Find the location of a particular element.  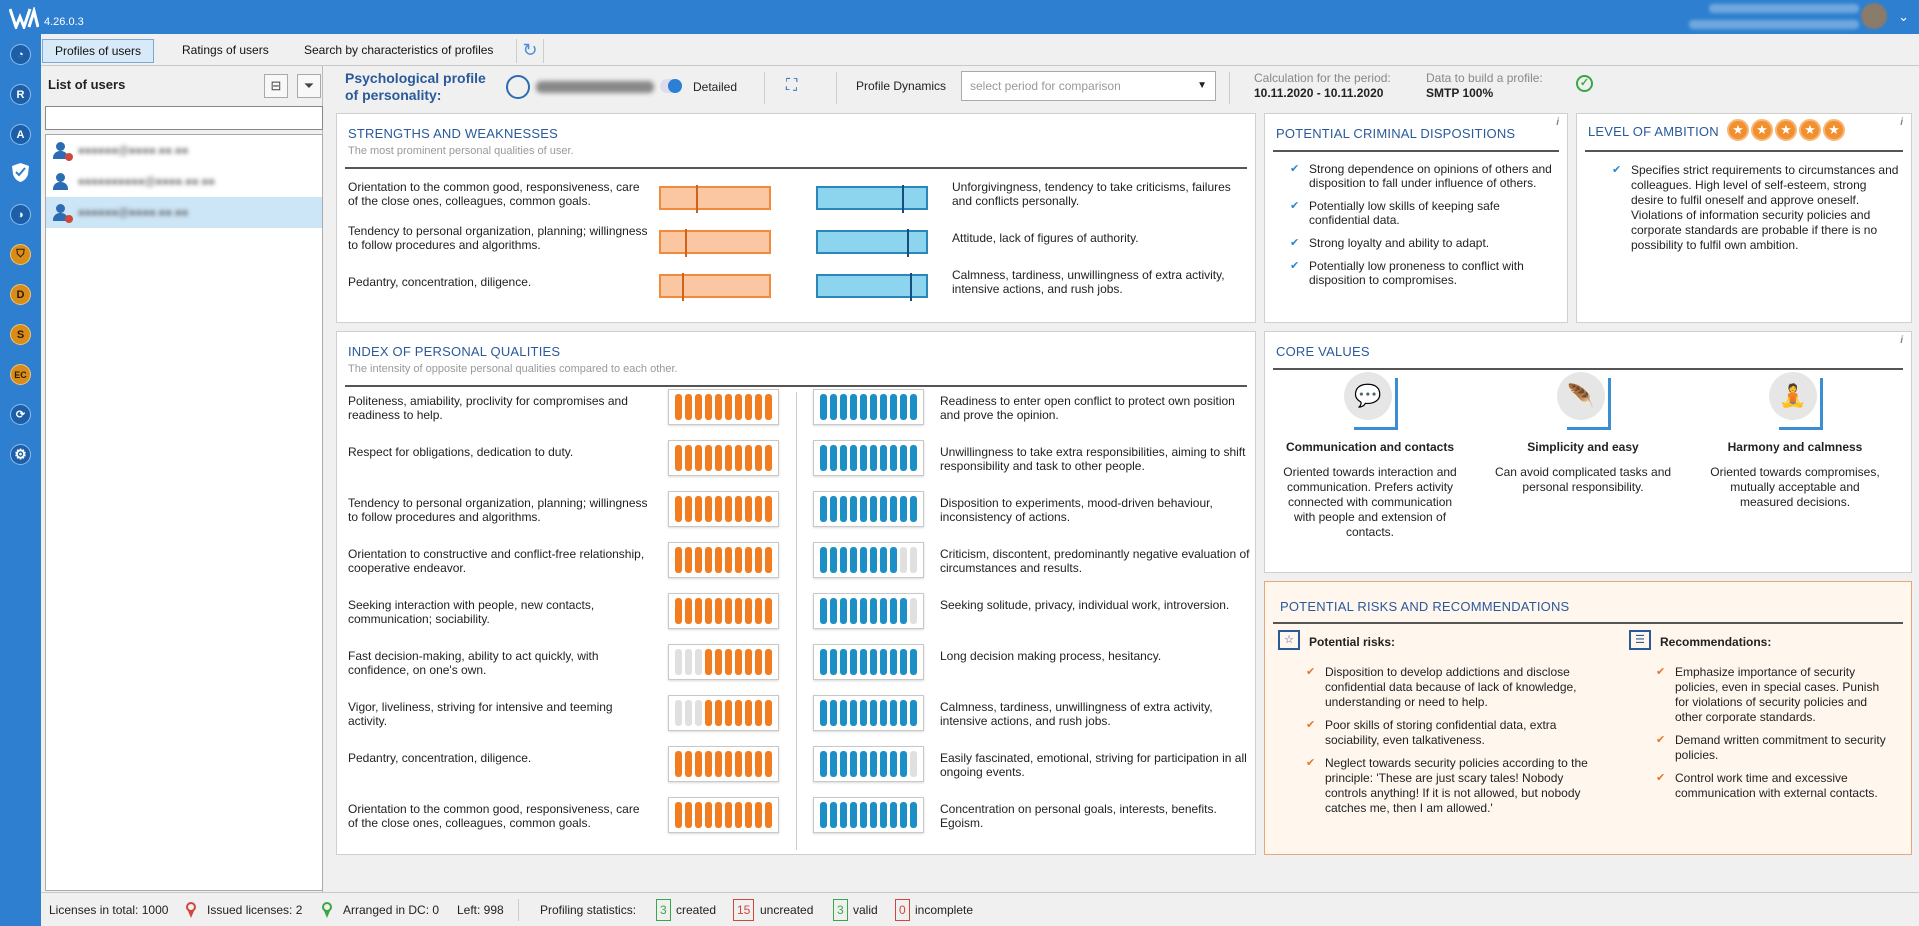

created-label: created is located at coordinates (696, 910).